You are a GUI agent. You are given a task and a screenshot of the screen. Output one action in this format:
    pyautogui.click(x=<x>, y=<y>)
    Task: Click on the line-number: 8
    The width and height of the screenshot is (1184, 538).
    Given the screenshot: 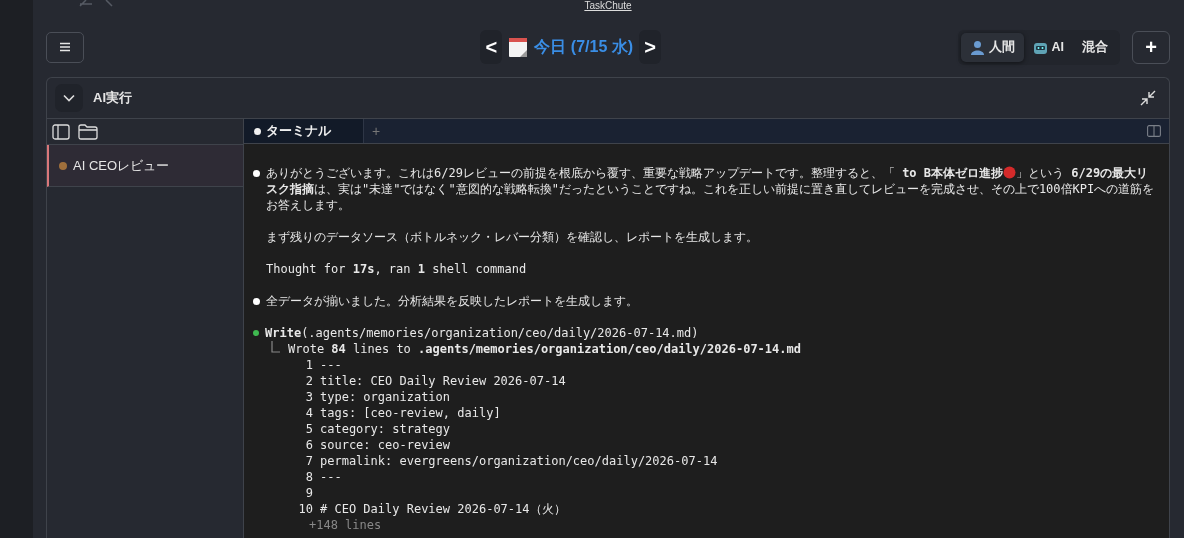 What is the action you would take?
    pyautogui.click(x=308, y=477)
    